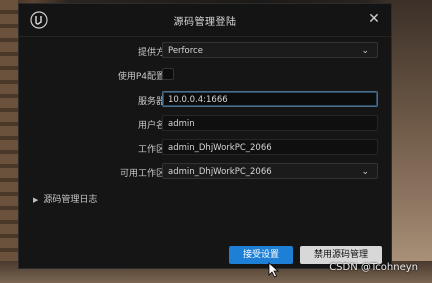  What do you see at coordinates (70, 200) in the screenshot?
I see `source-control-log-label: 源码管理日志` at bounding box center [70, 200].